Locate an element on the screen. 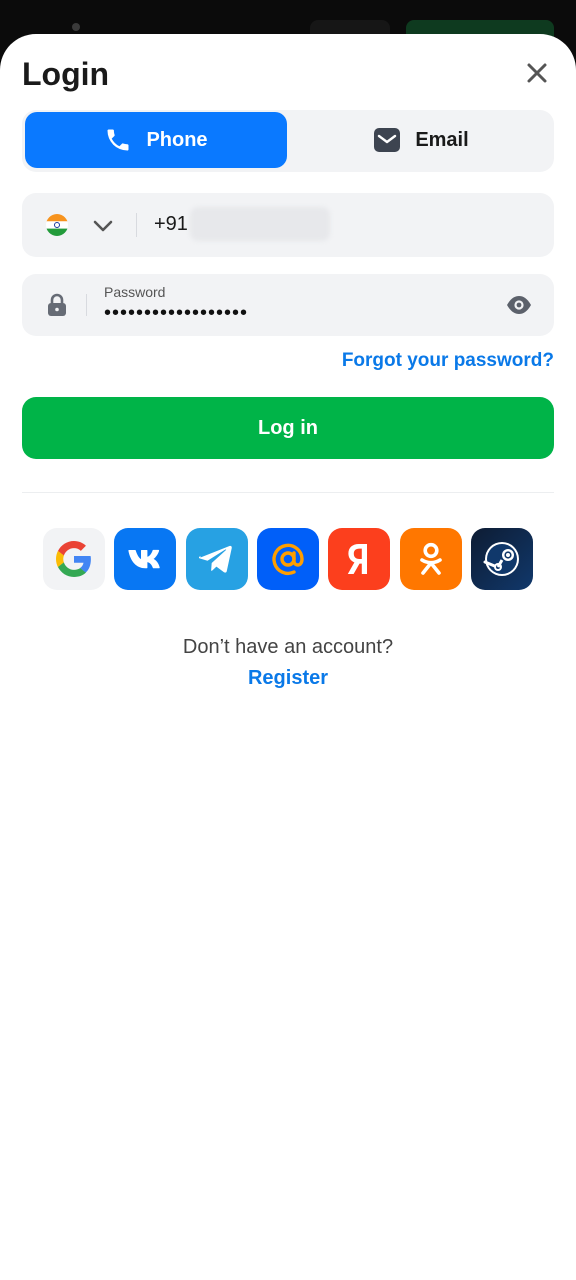  yandex-login-button is located at coordinates (359, 559).